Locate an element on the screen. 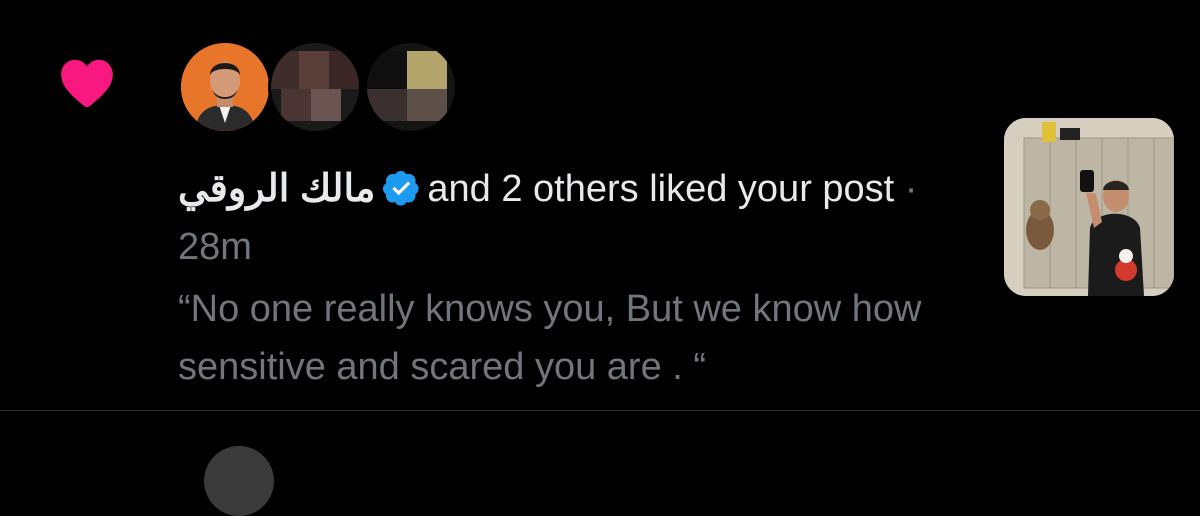  divider is located at coordinates (600, 410).